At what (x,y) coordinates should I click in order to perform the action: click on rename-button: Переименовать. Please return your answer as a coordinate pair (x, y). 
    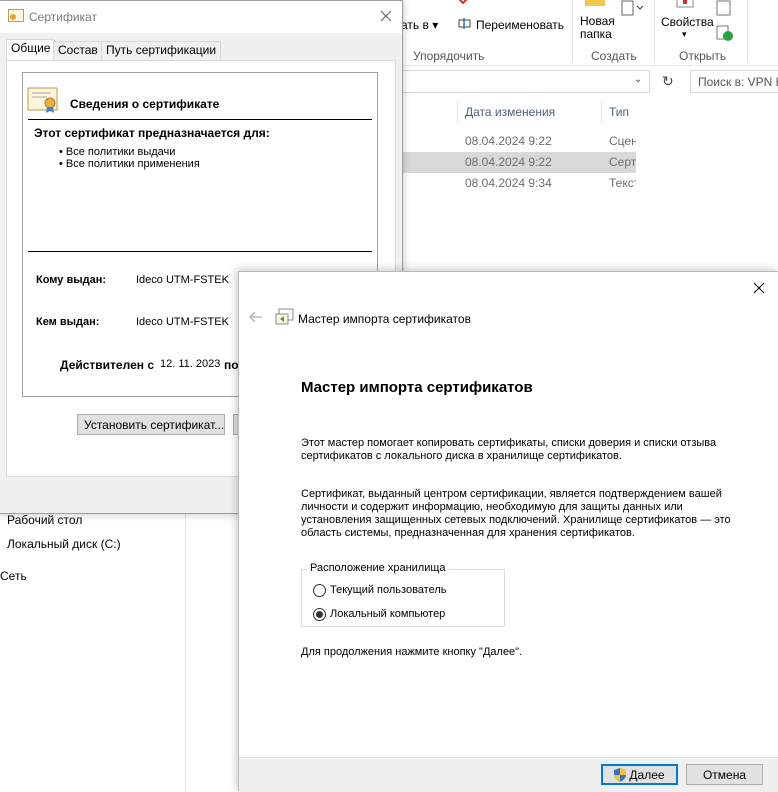
    Looking at the image, I should click on (520, 25).